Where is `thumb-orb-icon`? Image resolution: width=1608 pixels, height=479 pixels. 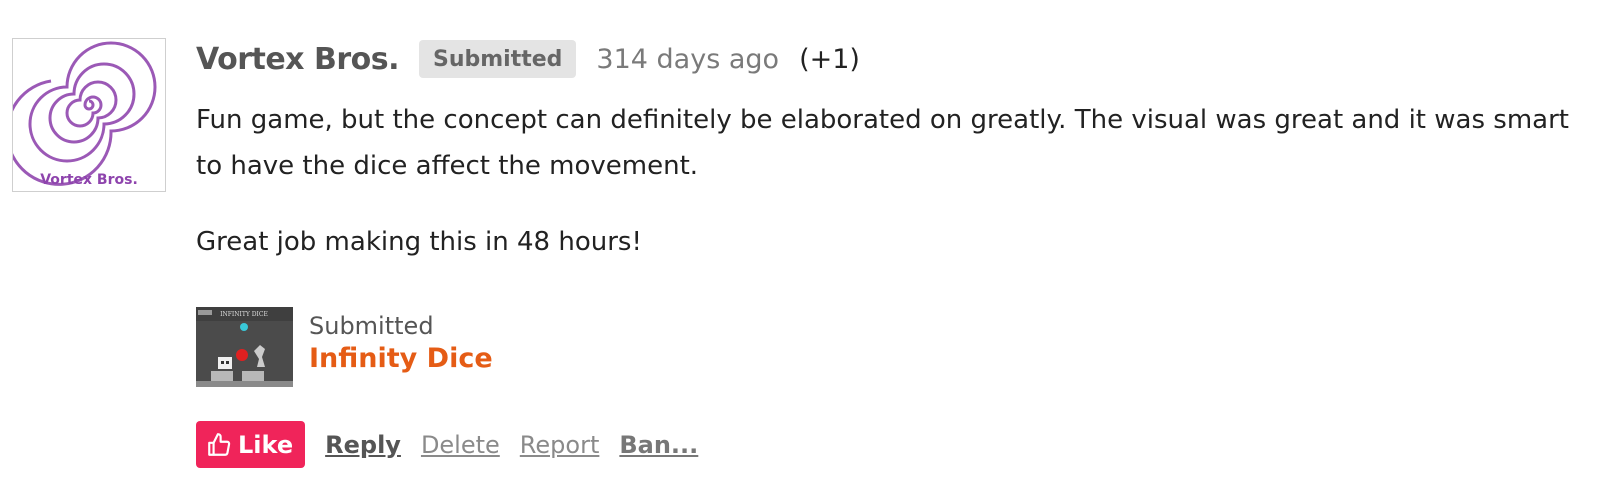 thumb-orb-icon is located at coordinates (244, 327).